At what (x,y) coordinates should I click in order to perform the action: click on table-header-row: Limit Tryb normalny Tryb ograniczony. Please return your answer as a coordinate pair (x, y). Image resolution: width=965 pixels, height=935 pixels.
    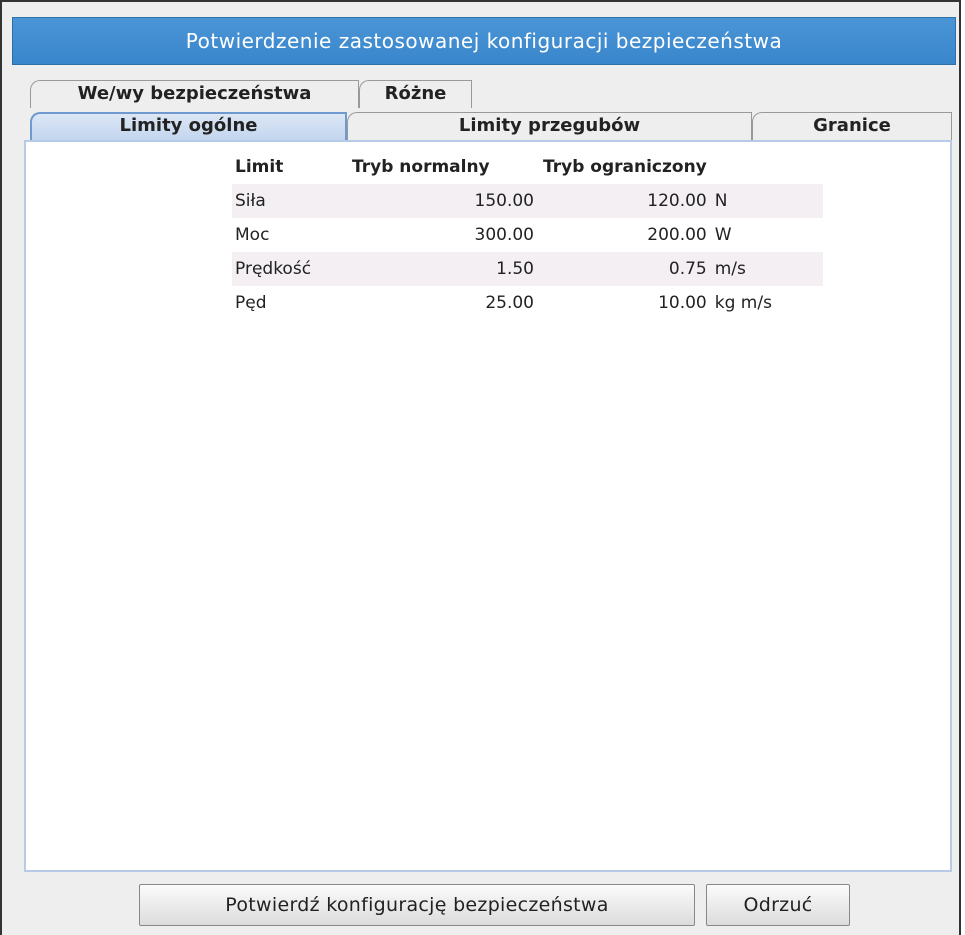
    Looking at the image, I should click on (527, 167).